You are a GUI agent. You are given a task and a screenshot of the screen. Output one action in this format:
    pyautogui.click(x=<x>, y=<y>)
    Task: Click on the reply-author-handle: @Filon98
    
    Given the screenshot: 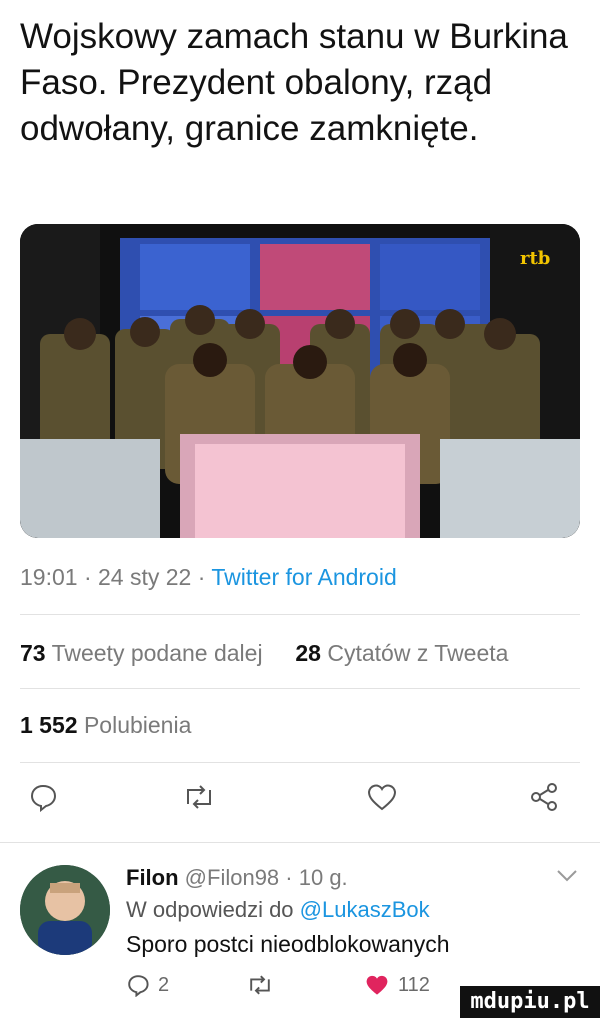 What is the action you would take?
    pyautogui.click(x=232, y=877)
    